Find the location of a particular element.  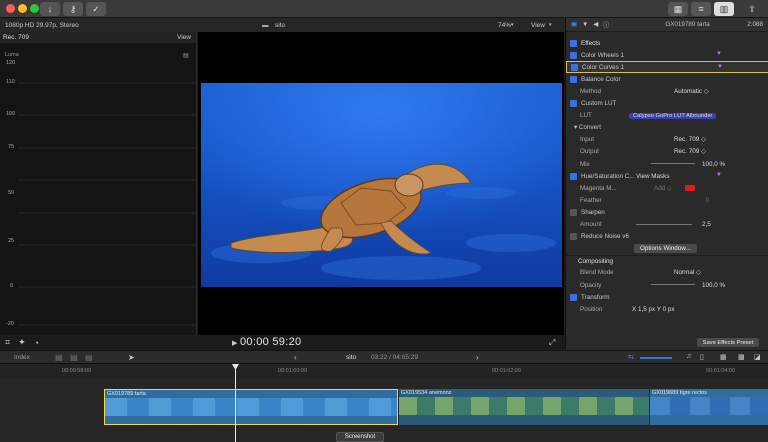

effects-browser-icon: ▩ is located at coordinates (741, 357).